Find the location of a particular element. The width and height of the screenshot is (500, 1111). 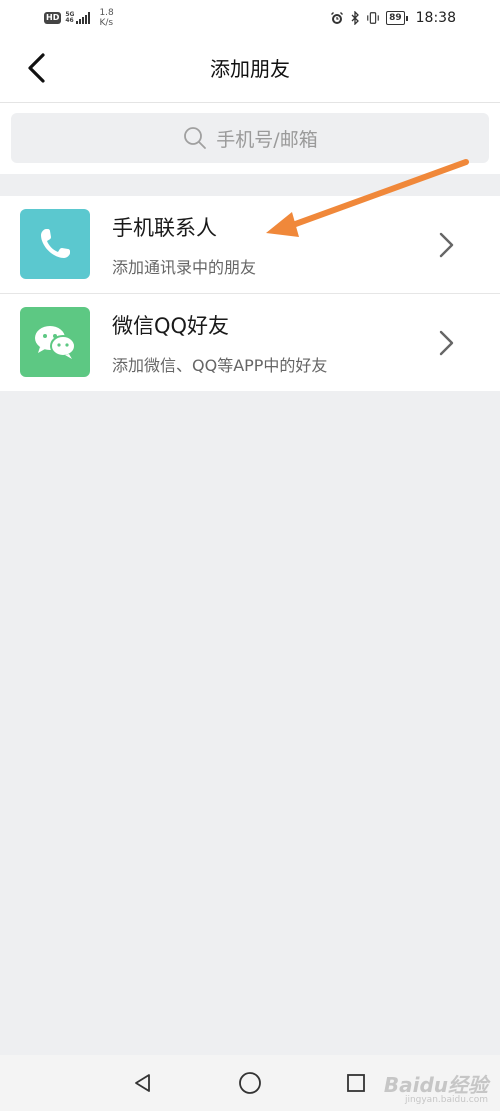

alarm-icon is located at coordinates (337, 18).